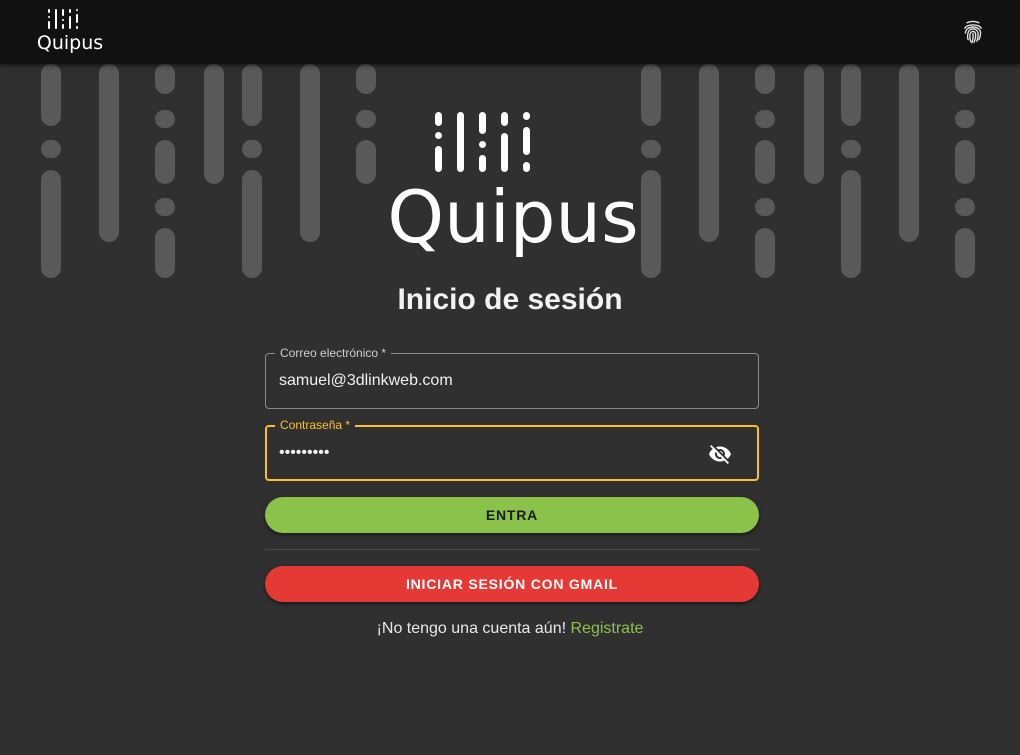 This screenshot has width=1020, height=755. I want to click on signup-link: Registrate, so click(607, 628).